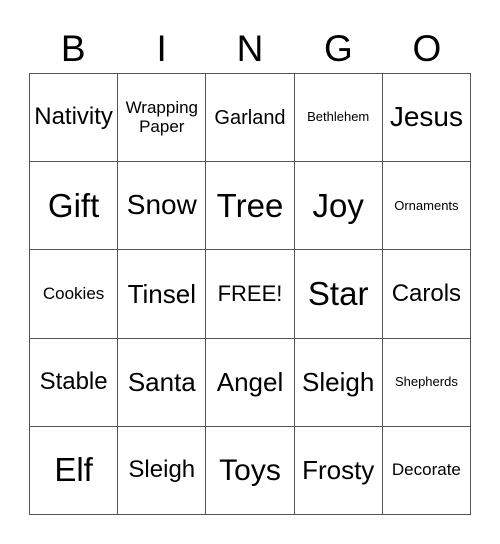  Describe the element at coordinates (250, 470) in the screenshot. I see `bingo-cell: Toys` at that location.